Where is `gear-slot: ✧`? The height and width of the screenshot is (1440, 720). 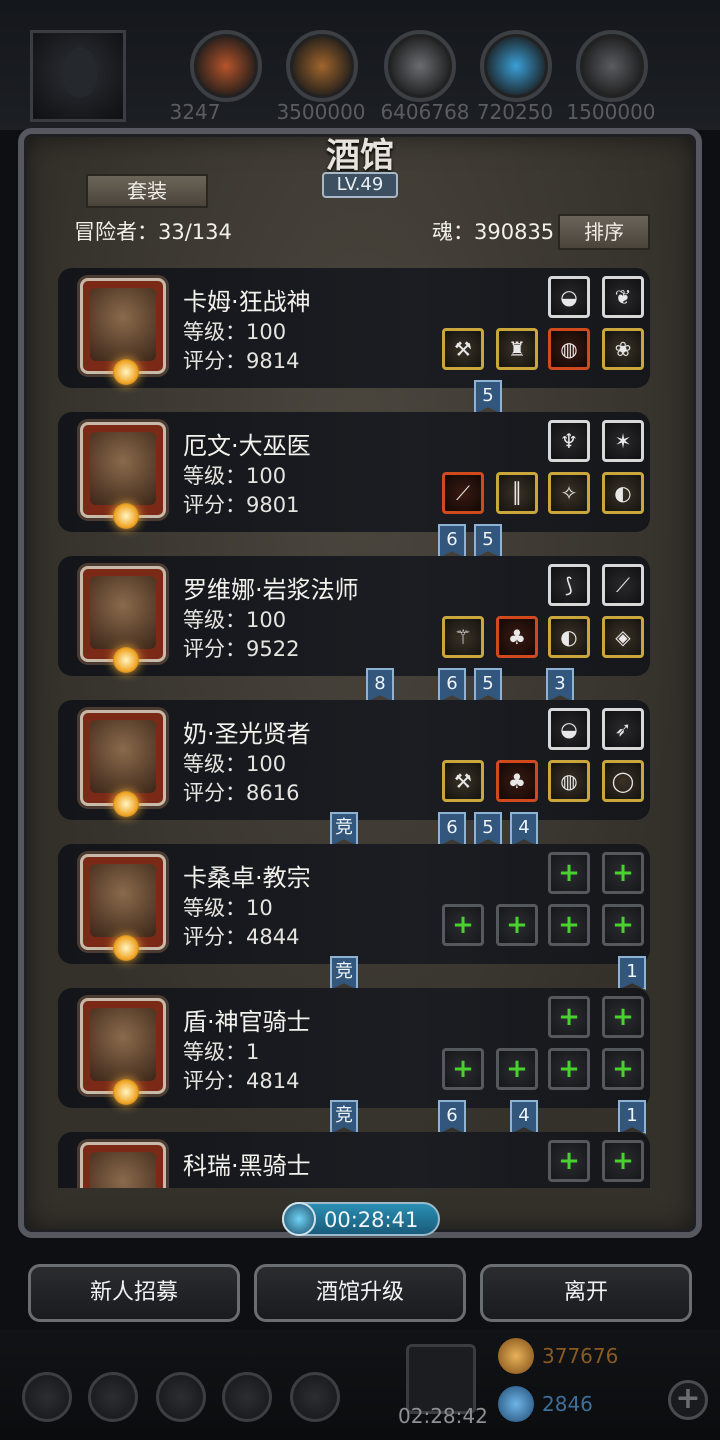 gear-slot: ✧ is located at coordinates (569, 493).